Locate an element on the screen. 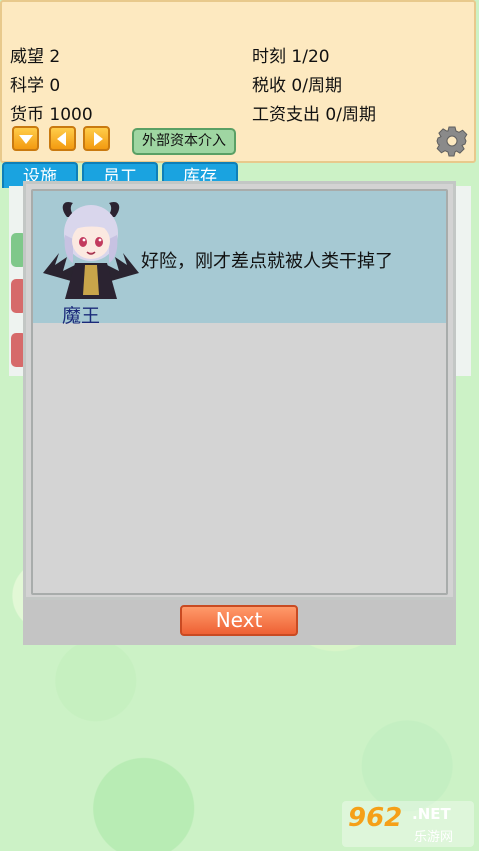 The width and height of the screenshot is (479, 851). gear-icon is located at coordinates (452, 141).